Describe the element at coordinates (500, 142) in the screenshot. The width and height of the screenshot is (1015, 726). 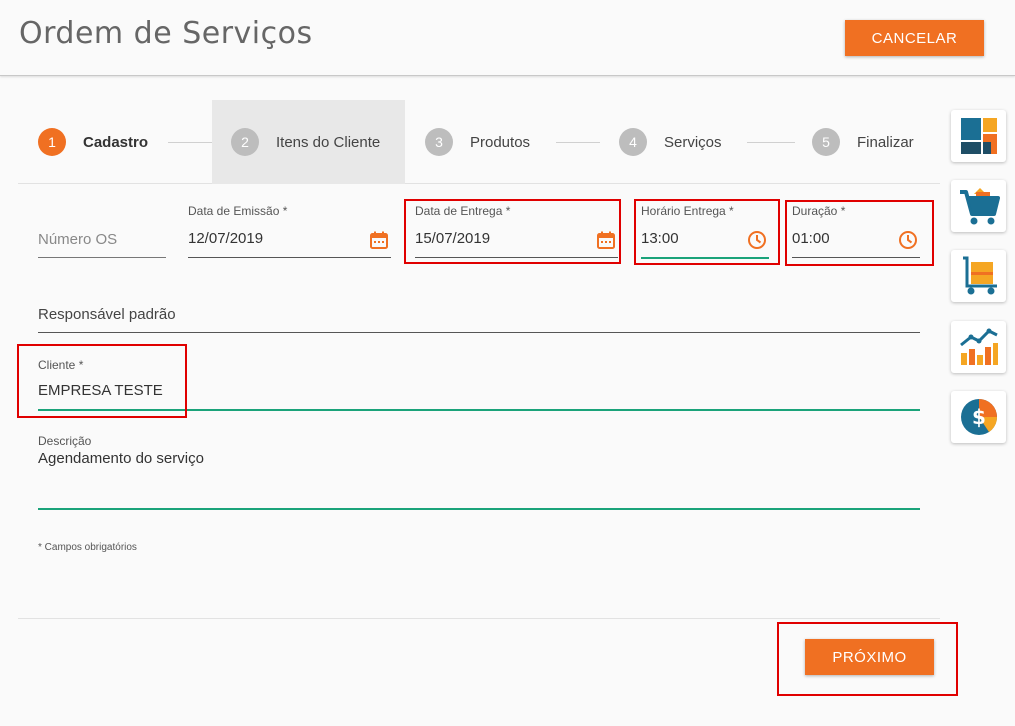
I see `step-label: Produtos` at that location.